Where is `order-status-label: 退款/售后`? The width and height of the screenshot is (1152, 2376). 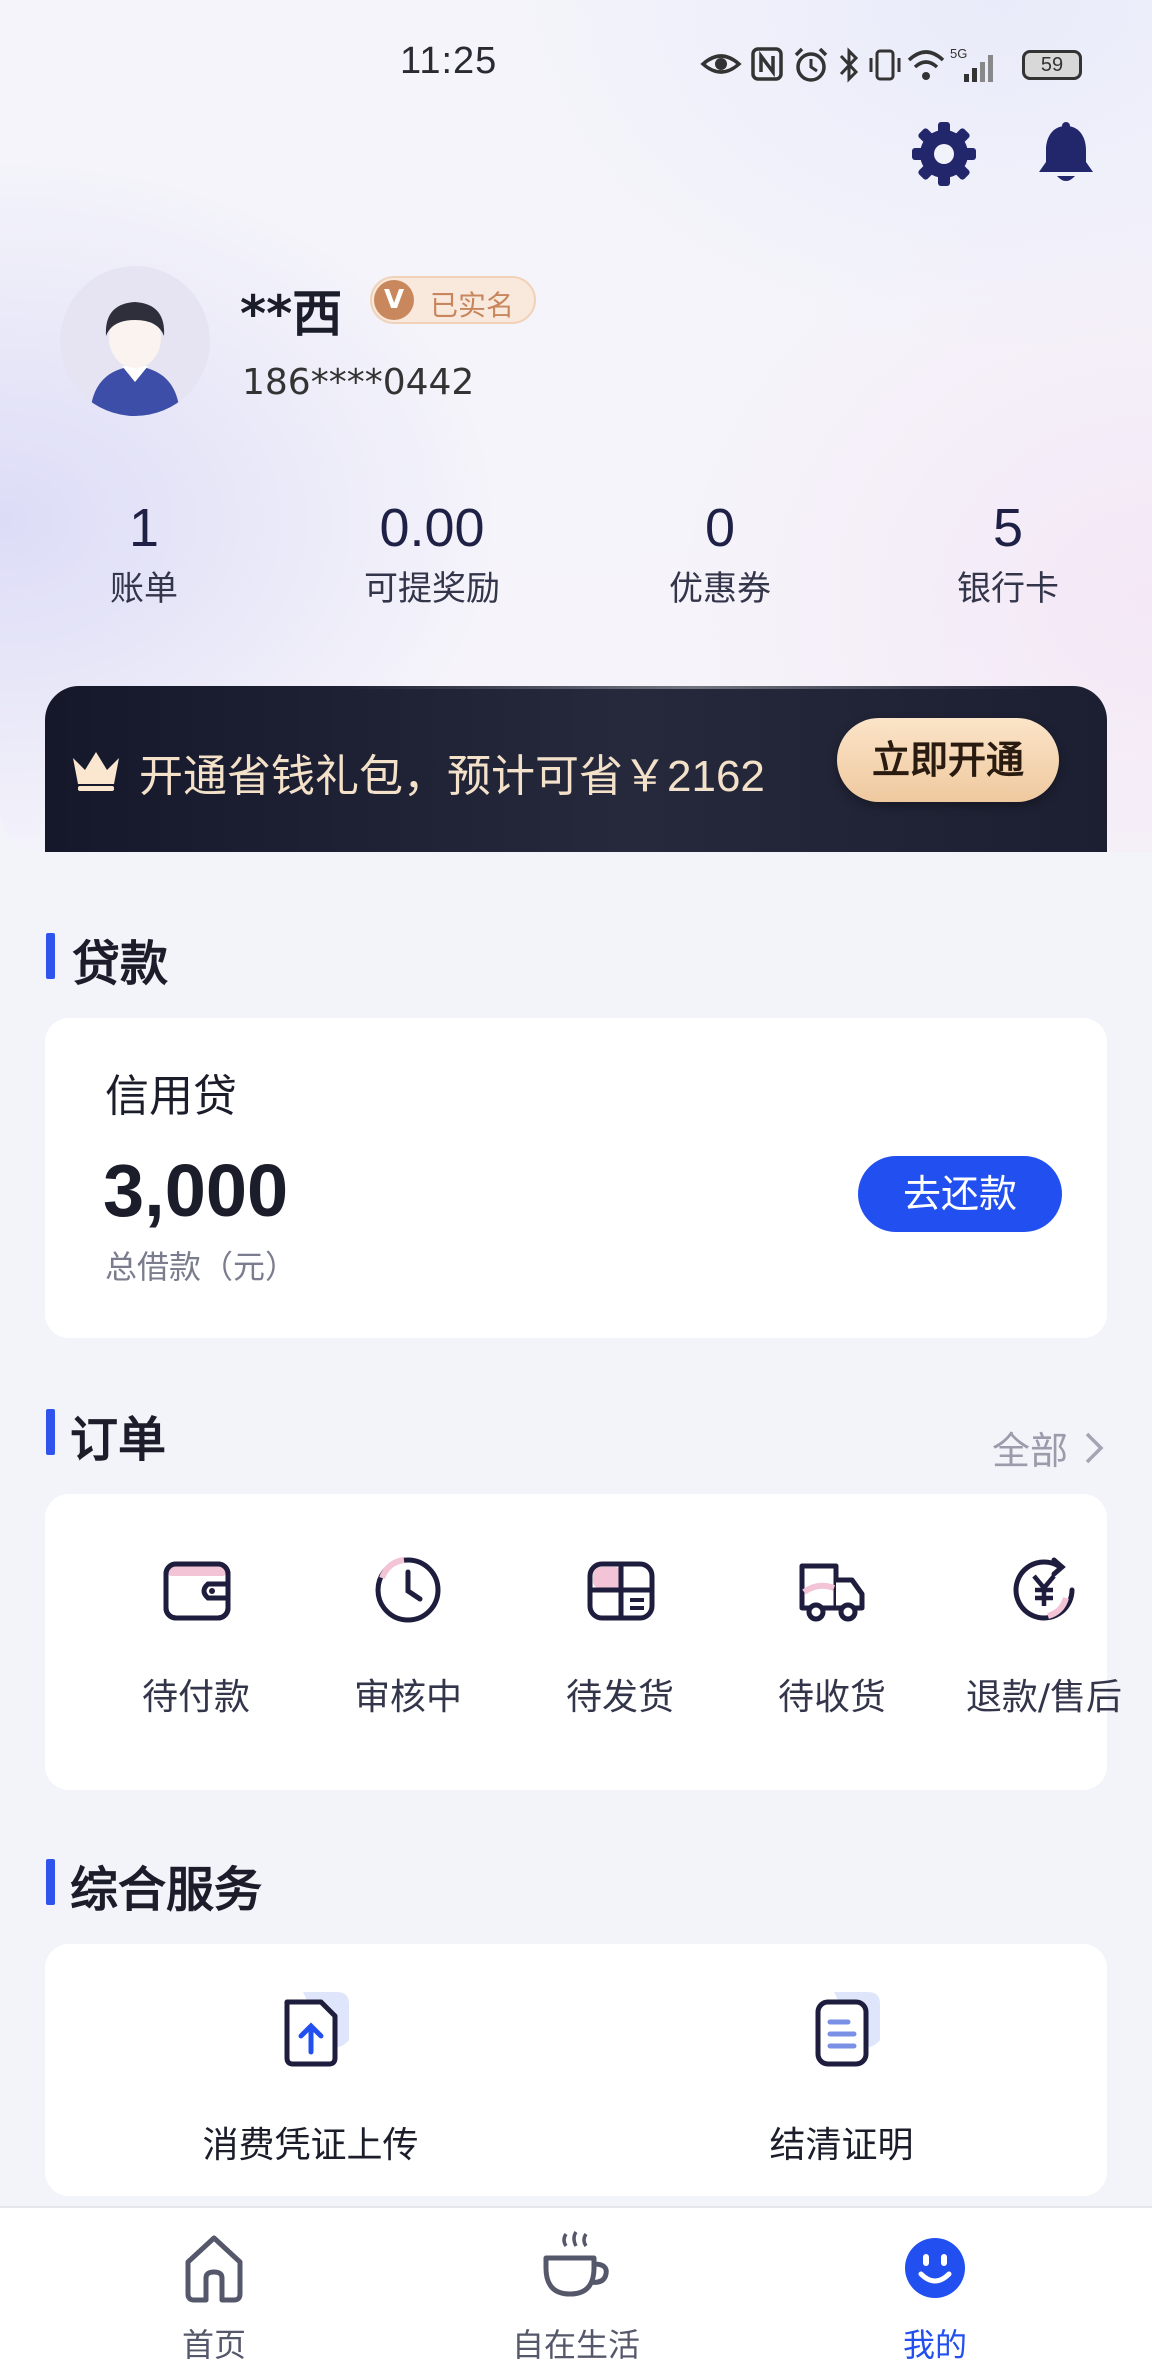 order-status-label: 退款/售后 is located at coordinates (1044, 1697).